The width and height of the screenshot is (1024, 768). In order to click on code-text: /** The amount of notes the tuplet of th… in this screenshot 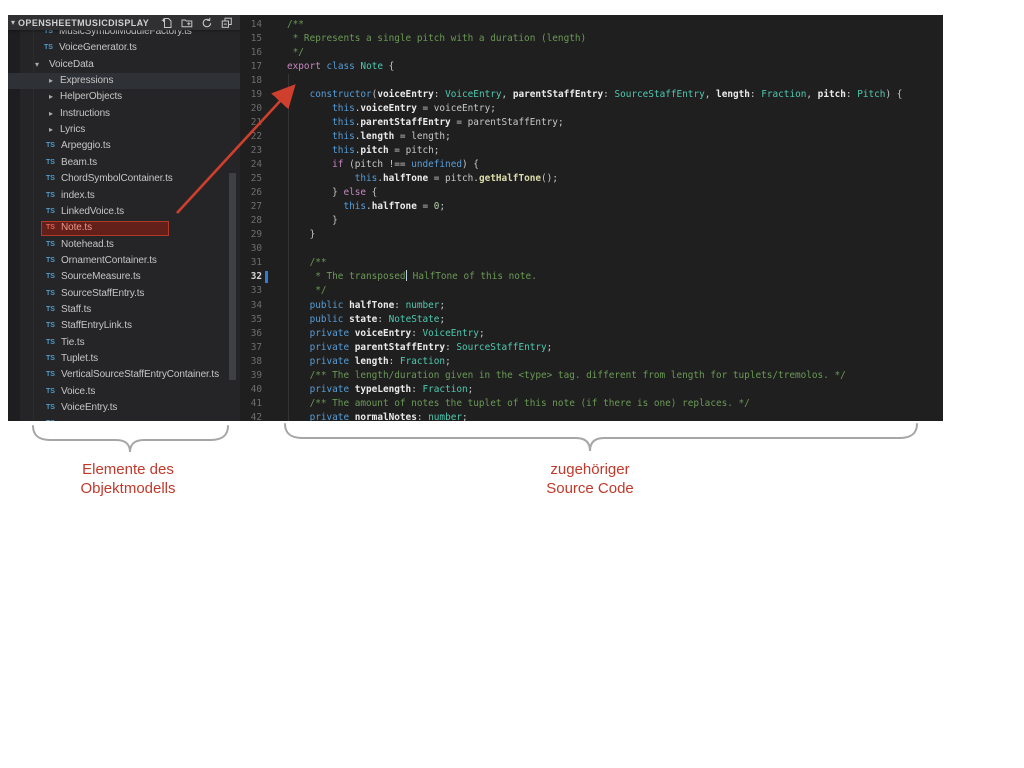, I will do `click(529, 403)`.